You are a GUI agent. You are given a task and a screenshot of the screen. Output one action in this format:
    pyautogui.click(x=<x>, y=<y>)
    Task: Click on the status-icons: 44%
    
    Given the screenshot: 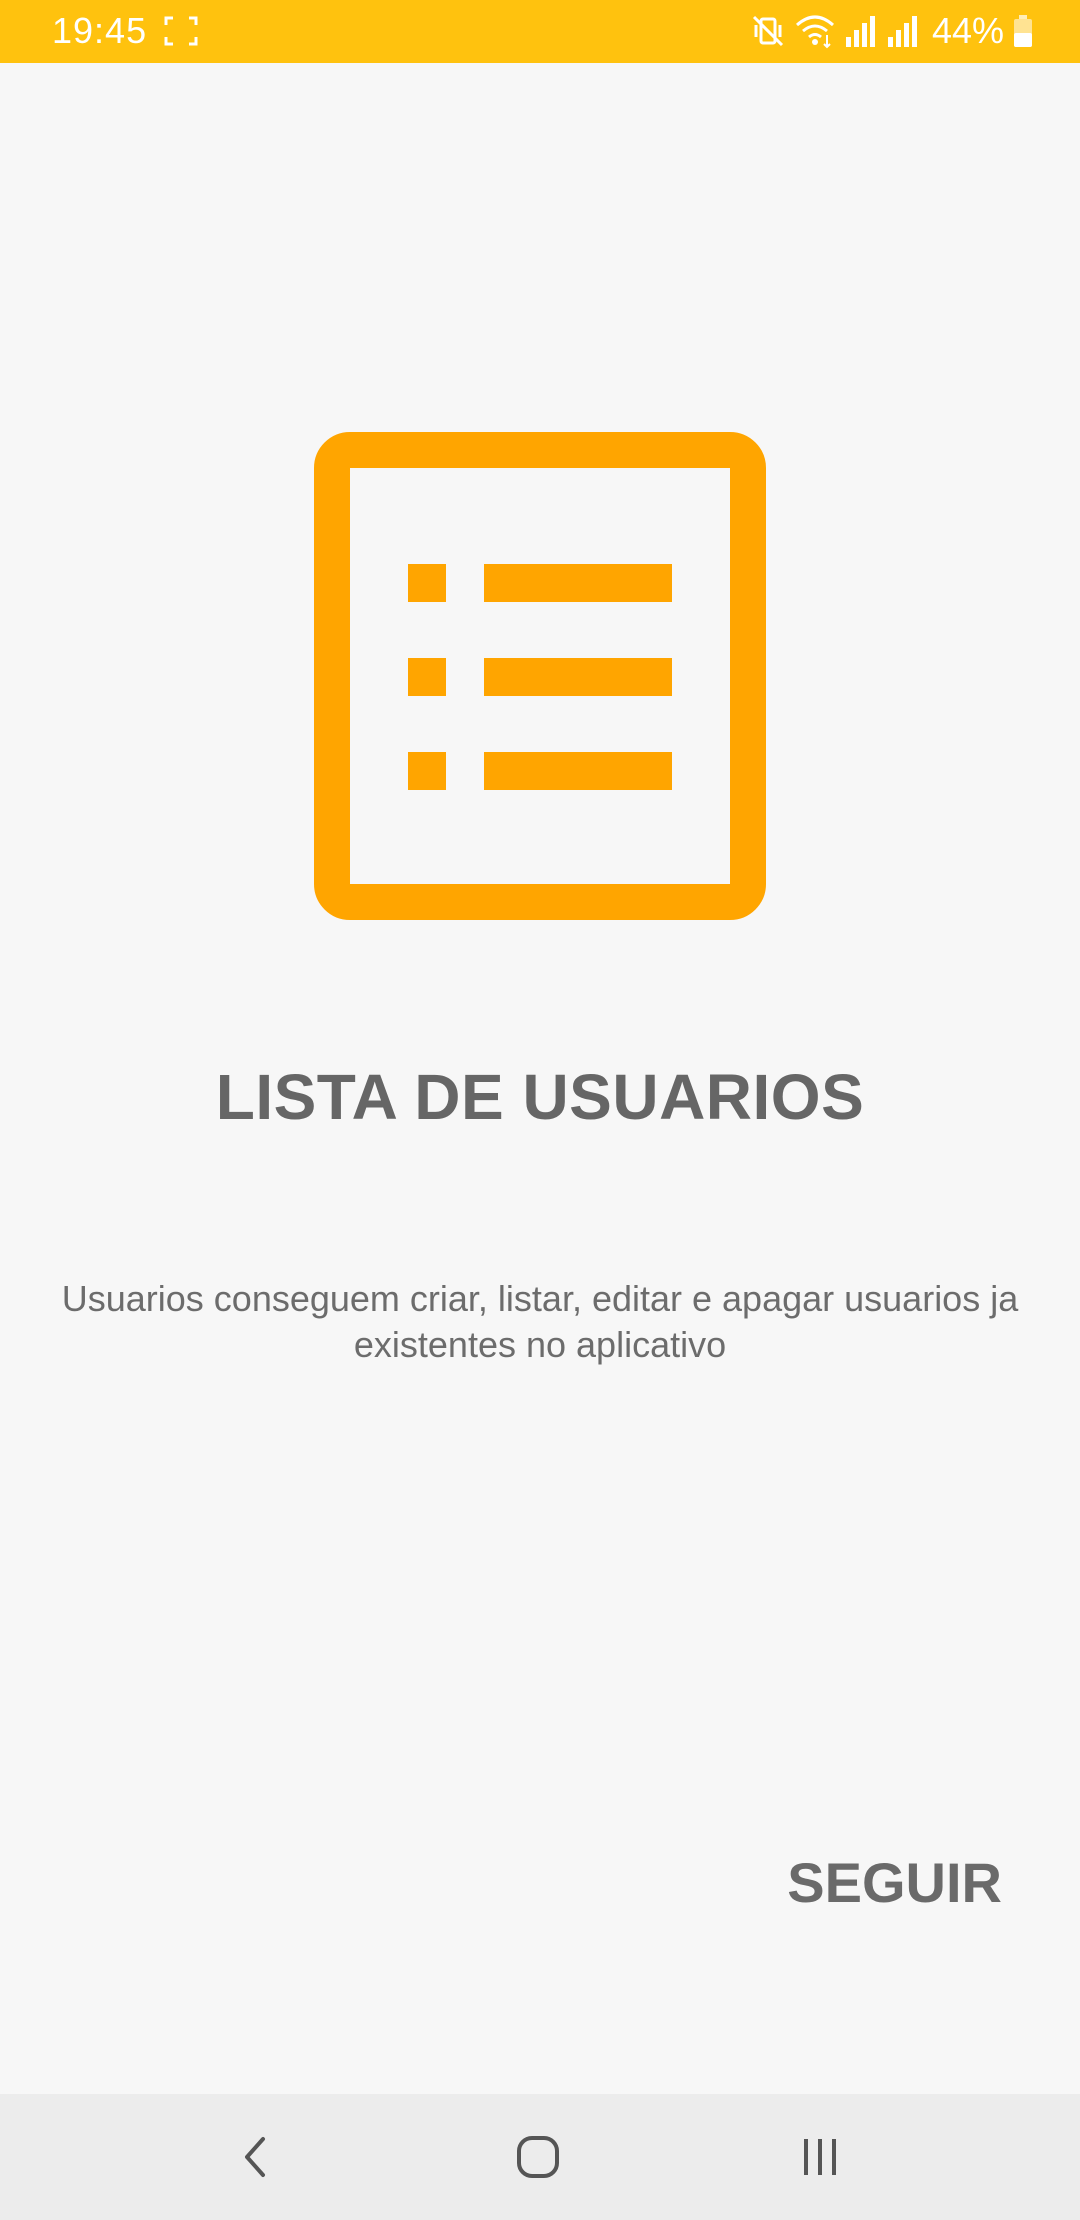 What is the action you would take?
    pyautogui.click(x=892, y=31)
    